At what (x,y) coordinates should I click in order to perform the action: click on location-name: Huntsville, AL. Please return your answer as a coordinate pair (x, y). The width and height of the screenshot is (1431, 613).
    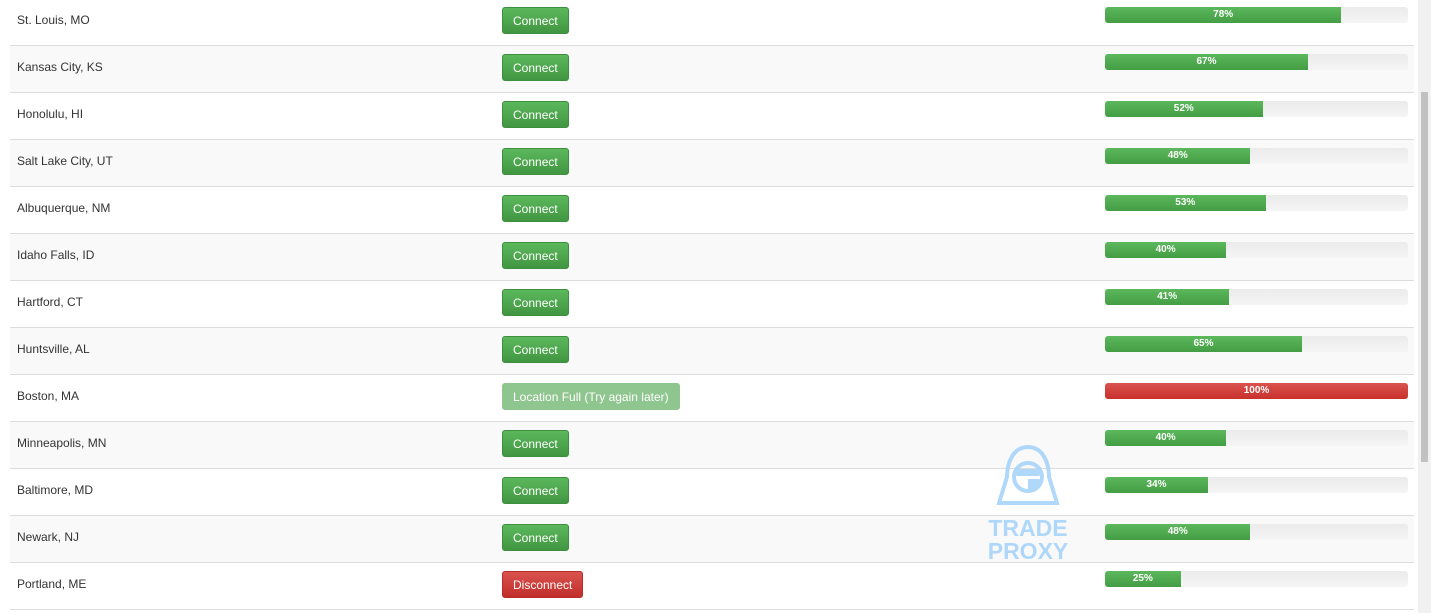
    Looking at the image, I should click on (53, 349).